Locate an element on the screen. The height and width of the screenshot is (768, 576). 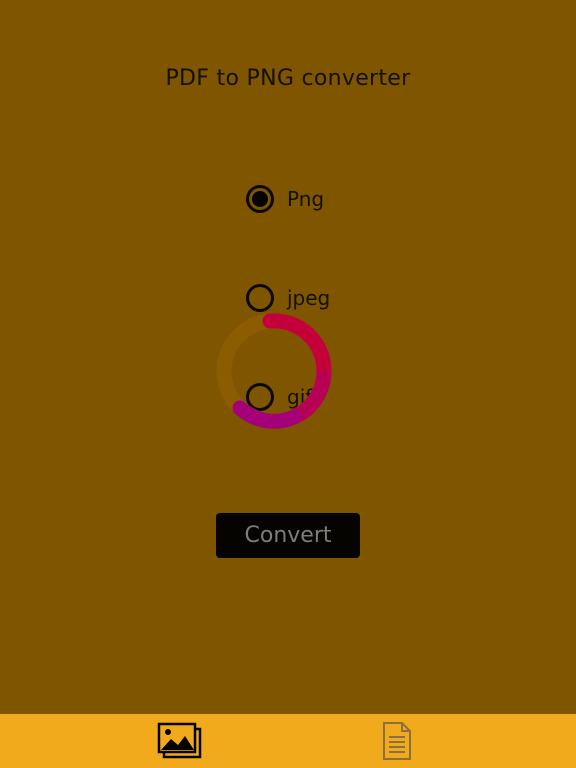
format-option-label: Png is located at coordinates (306, 199).